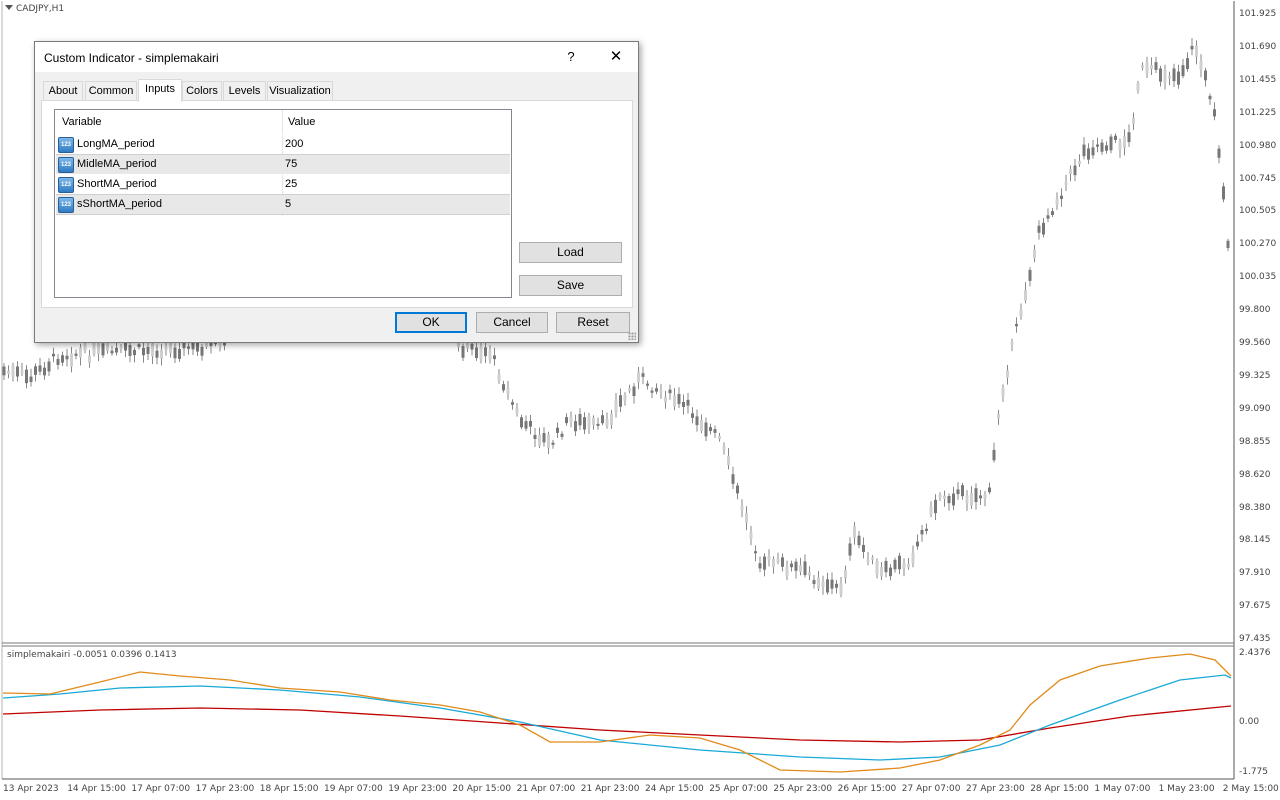  I want to click on table-row: 123 sShortMA_period 5, so click(283, 204).